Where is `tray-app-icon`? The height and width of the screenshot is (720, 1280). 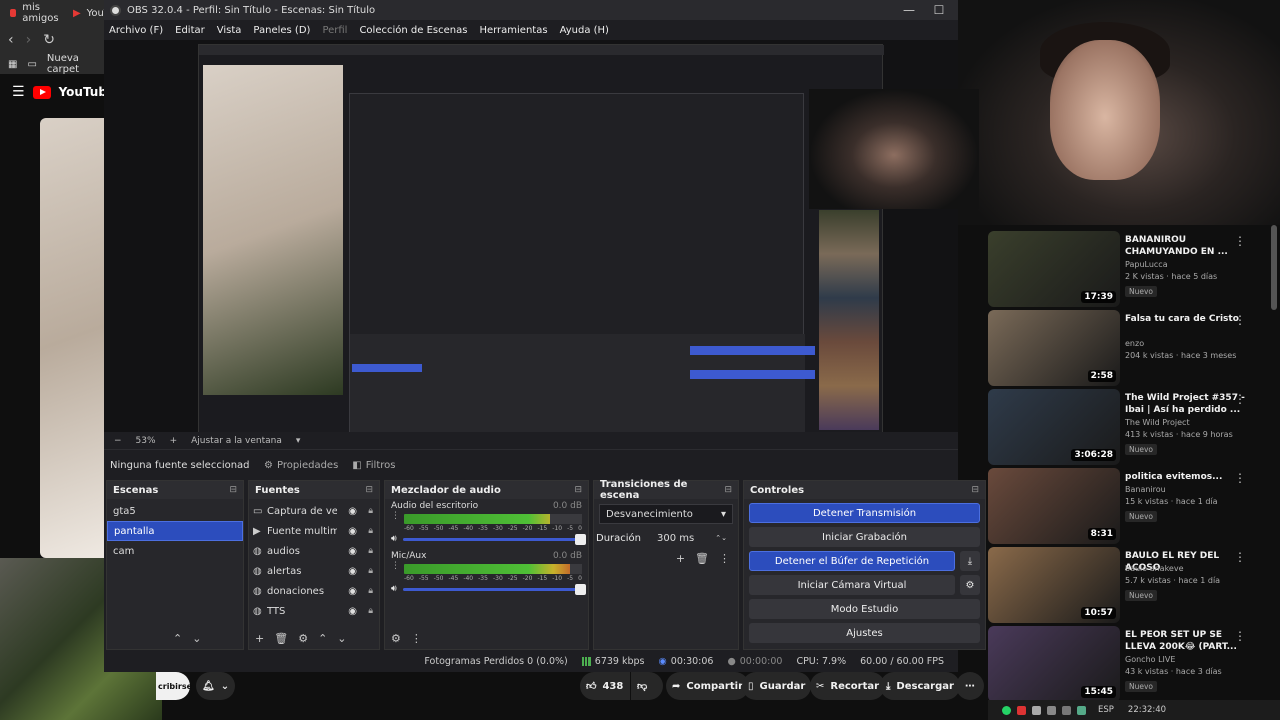 tray-app-icon is located at coordinates (1036, 710).